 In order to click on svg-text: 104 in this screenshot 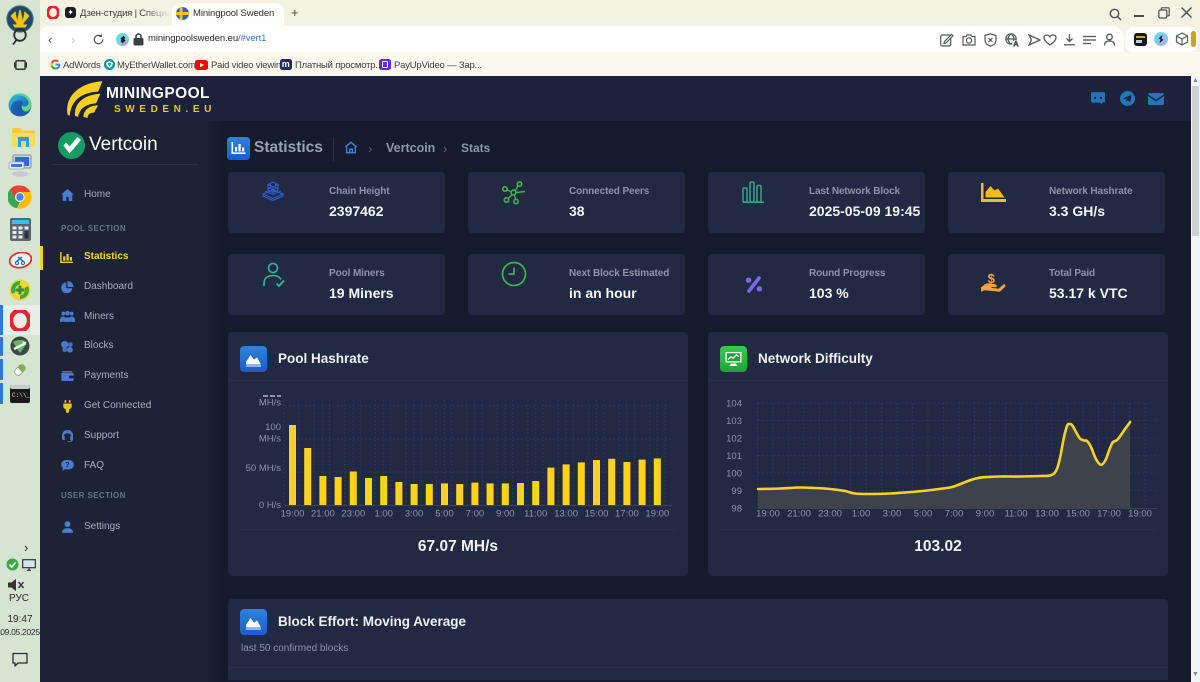, I will do `click(734, 404)`.